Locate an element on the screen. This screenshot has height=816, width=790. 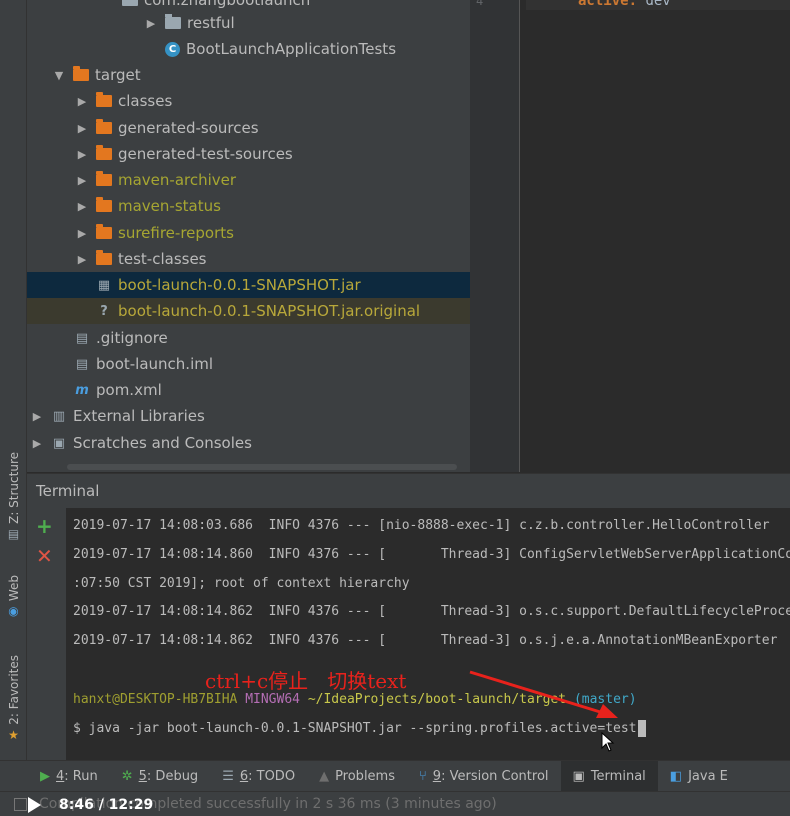
tree-row: ▶▦boot-launch-0.0.1-SNAPSHOT.jar is located at coordinates (248, 285).